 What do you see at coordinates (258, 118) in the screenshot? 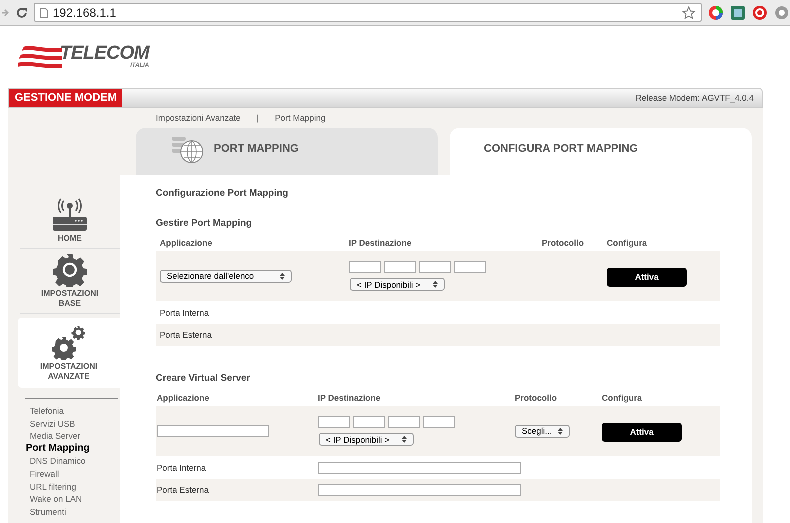
I see `breadcrumb-item: |` at bounding box center [258, 118].